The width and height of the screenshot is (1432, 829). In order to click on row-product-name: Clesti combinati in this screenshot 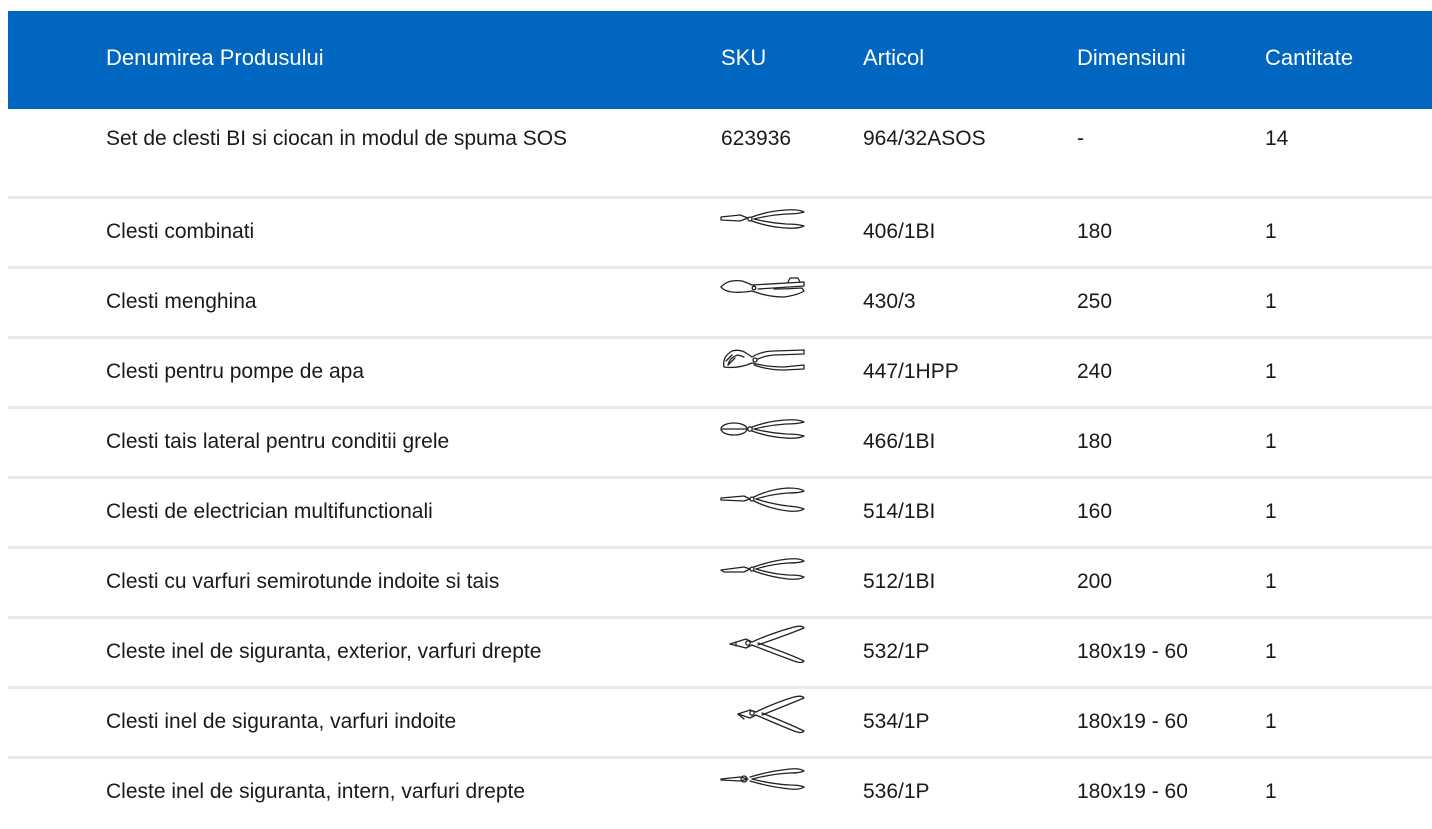, I will do `click(180, 231)`.